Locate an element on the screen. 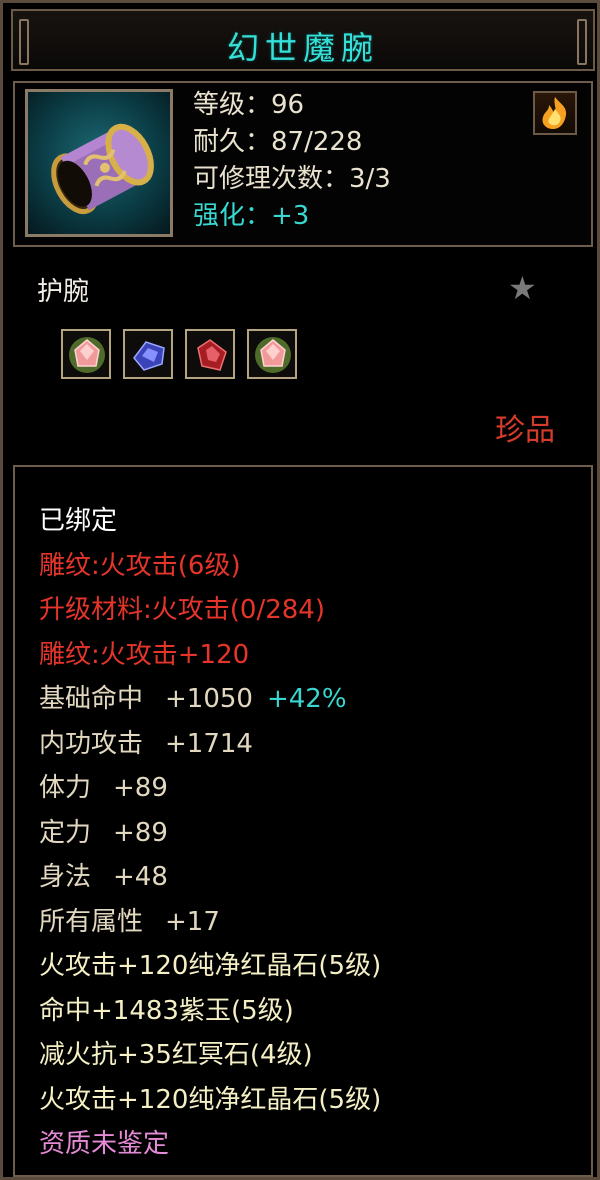  all-attributes-value: +17 is located at coordinates (192, 921).